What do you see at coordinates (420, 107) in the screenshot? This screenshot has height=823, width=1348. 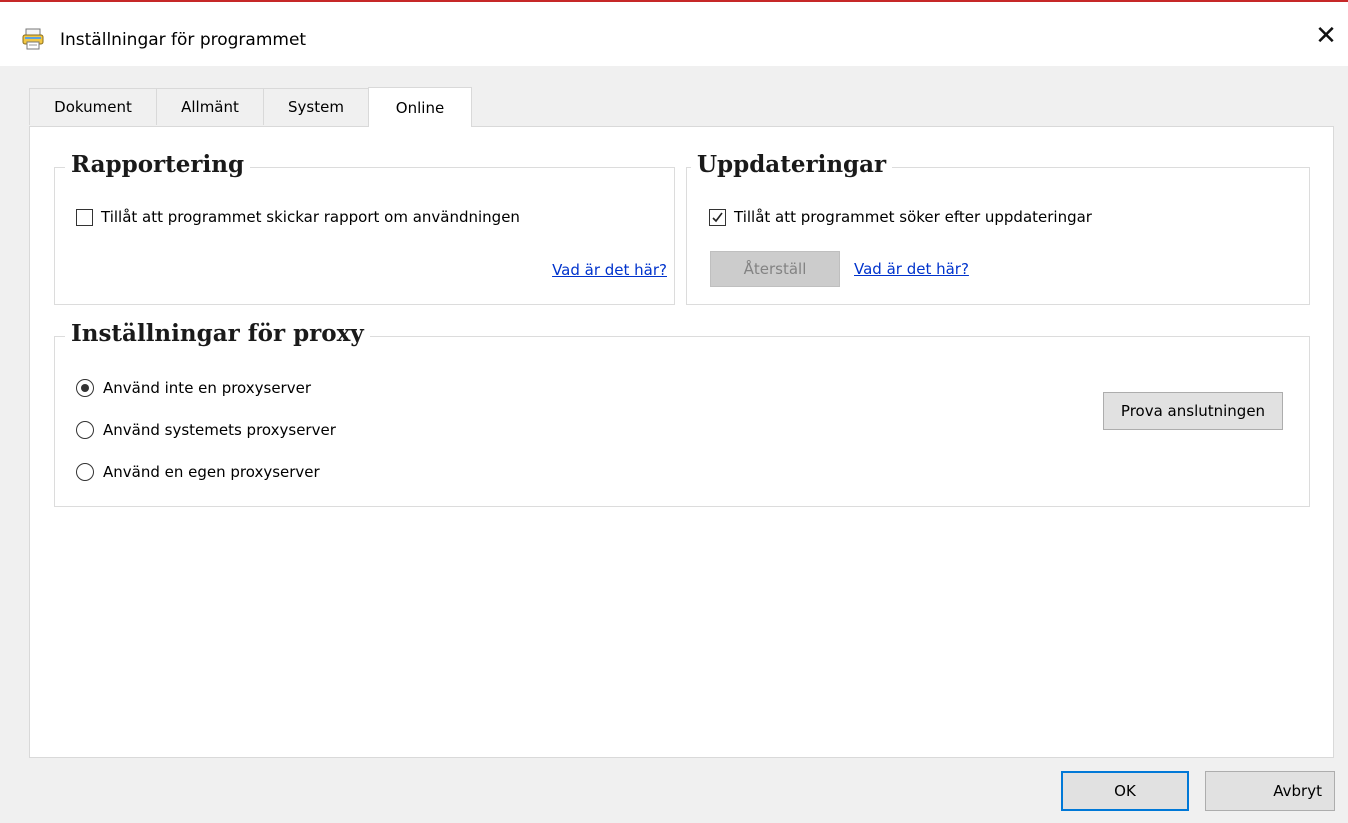 I see `tab-online: Online` at bounding box center [420, 107].